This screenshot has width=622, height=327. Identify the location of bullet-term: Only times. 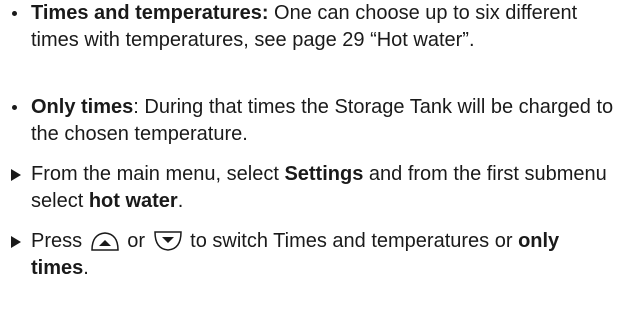
(82, 107).